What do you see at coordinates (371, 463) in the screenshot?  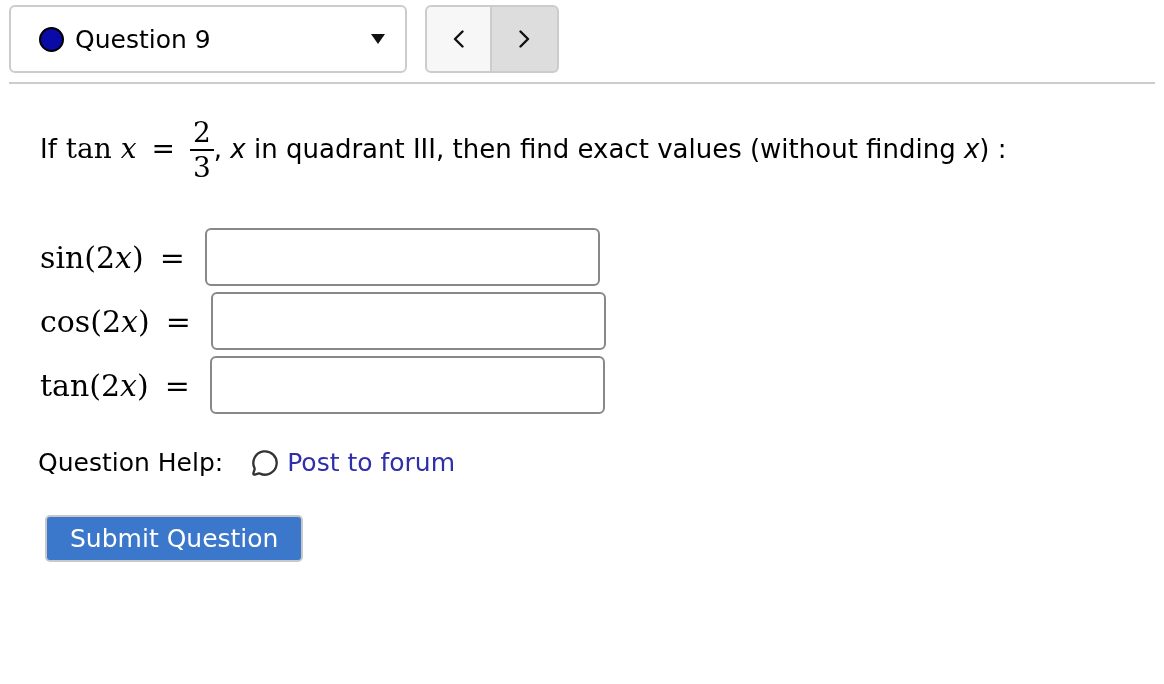 I see `forum-link: Post to forum` at bounding box center [371, 463].